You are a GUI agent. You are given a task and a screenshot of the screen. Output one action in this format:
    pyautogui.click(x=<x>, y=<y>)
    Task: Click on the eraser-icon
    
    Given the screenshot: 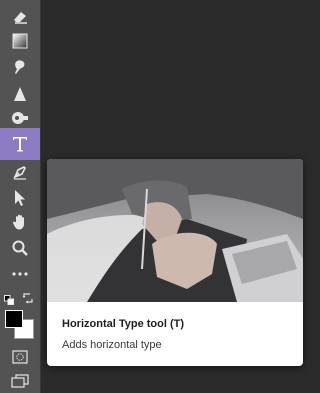 What is the action you would take?
    pyautogui.click(x=20, y=18)
    